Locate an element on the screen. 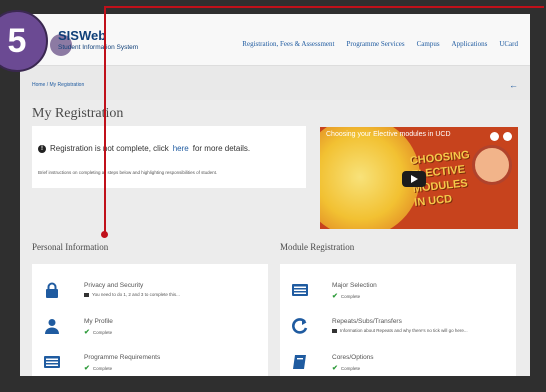 This screenshot has height=392, width=546. callout-line-horizontal is located at coordinates (324, 7).